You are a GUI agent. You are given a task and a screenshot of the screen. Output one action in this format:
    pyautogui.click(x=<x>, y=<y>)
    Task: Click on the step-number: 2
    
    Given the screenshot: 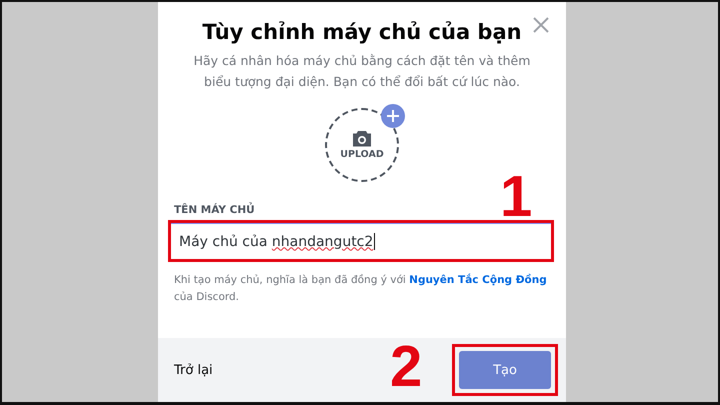 What is the action you would take?
    pyautogui.click(x=406, y=367)
    